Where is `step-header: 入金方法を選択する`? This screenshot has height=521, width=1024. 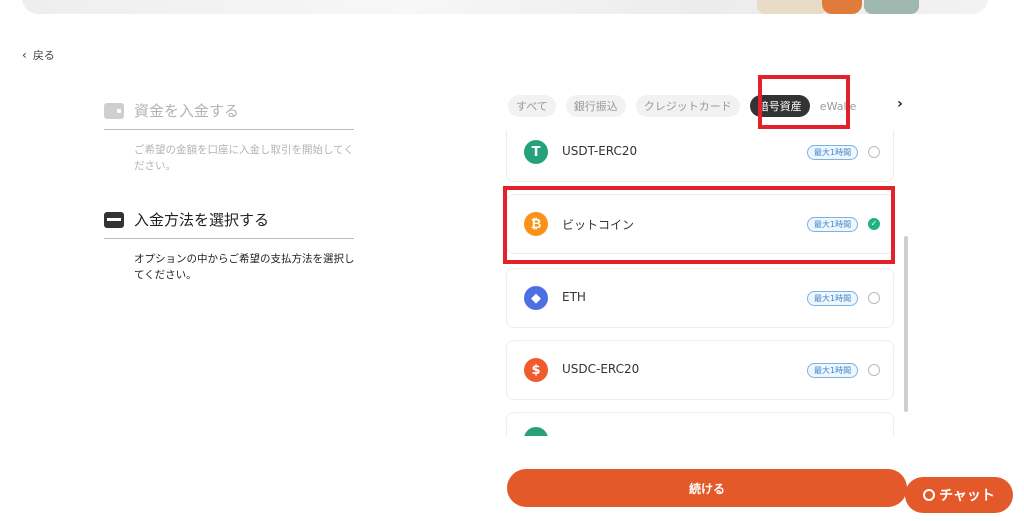 step-header: 入金方法を選択する is located at coordinates (229, 224).